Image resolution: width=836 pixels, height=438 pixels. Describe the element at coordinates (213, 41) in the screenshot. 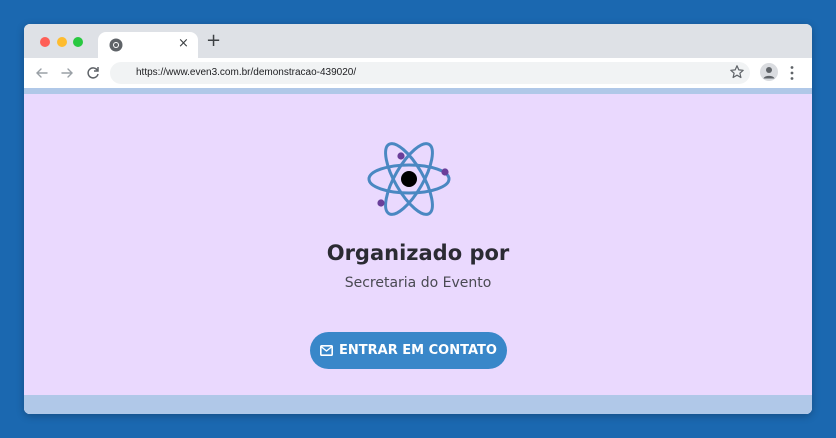

I see `new-tab-button: +` at that location.